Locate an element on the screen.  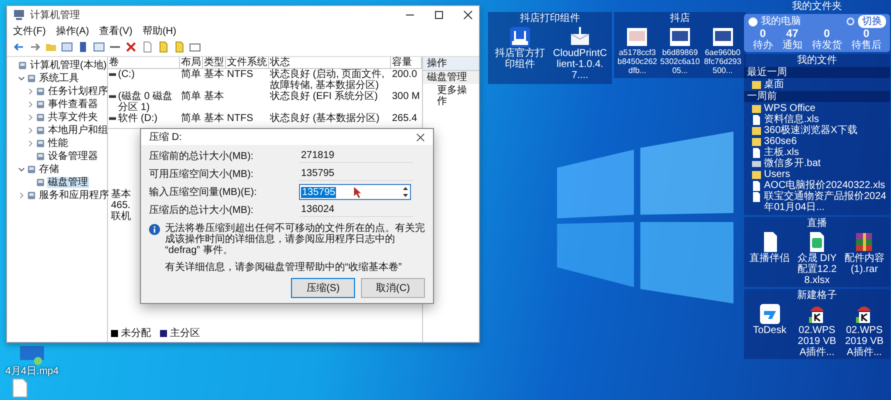
readonly-field: 135795 is located at coordinates (356, 174).